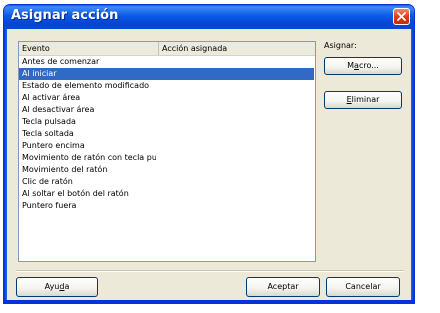  I want to click on delete-button-label-post: liminar, so click(365, 99).